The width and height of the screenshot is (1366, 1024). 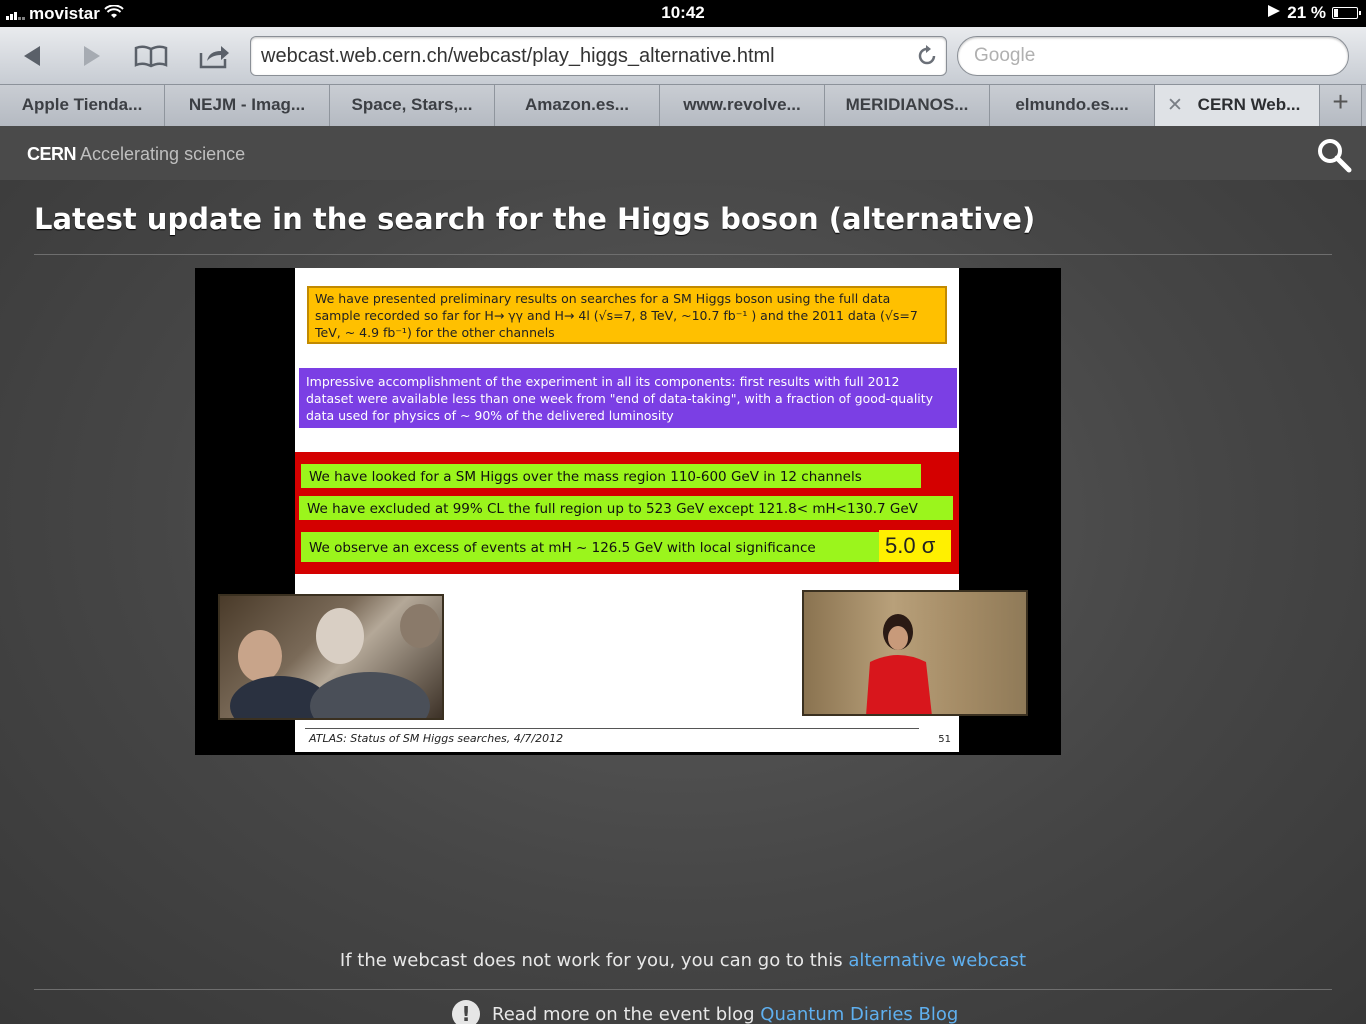 I want to click on brand-tagline: Accelerating science, so click(x=163, y=154).